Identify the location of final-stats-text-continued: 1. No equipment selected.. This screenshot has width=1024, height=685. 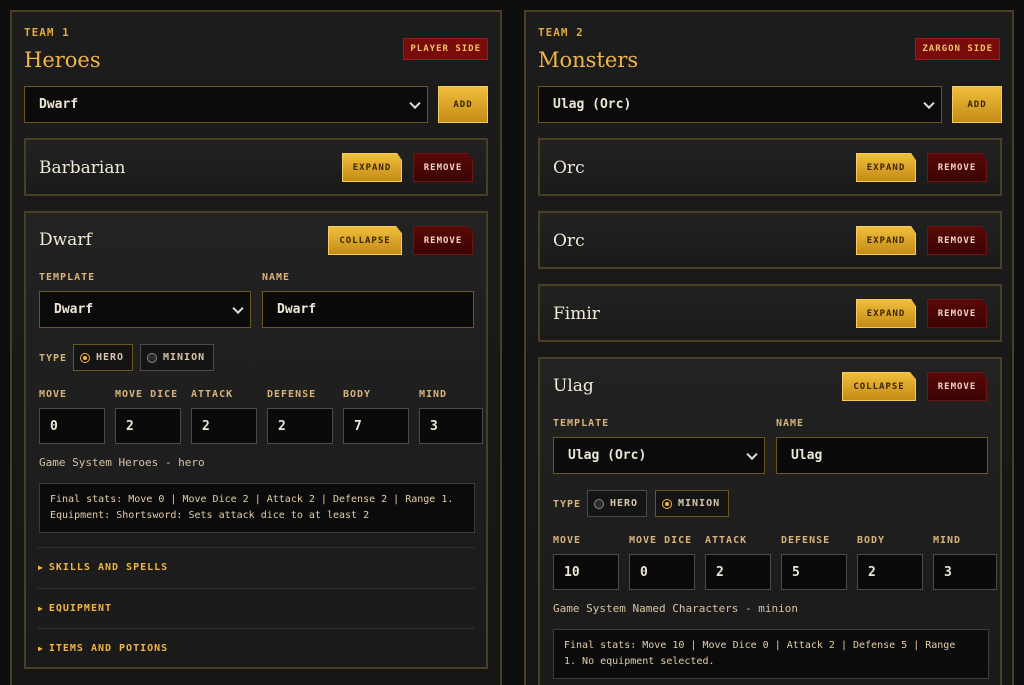
(639, 661).